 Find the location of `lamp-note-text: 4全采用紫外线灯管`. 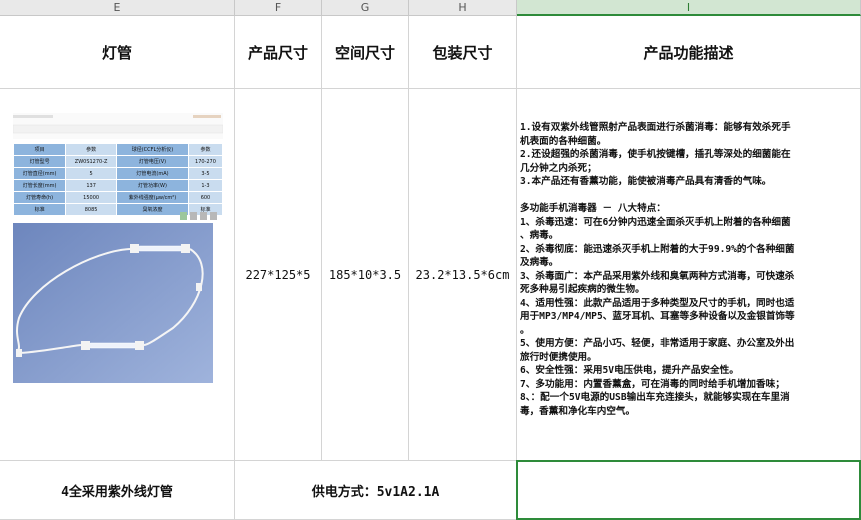

lamp-note-text: 4全采用紫外线灯管 is located at coordinates (117, 492).